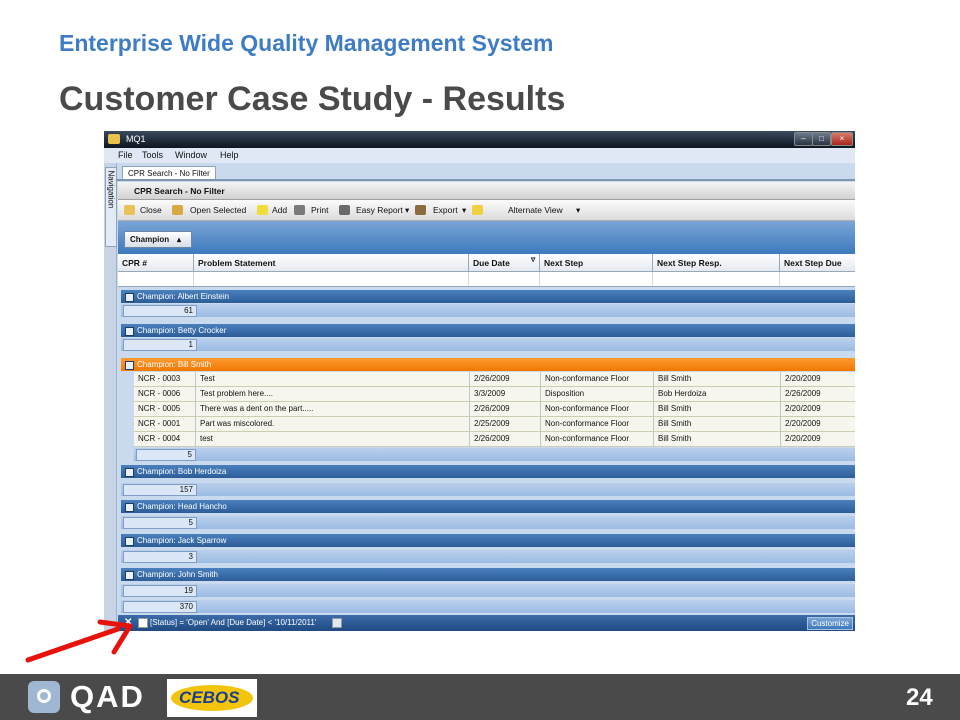 This screenshot has height=720, width=960. I want to click on cebos-logo: CEBOS, so click(212, 698).